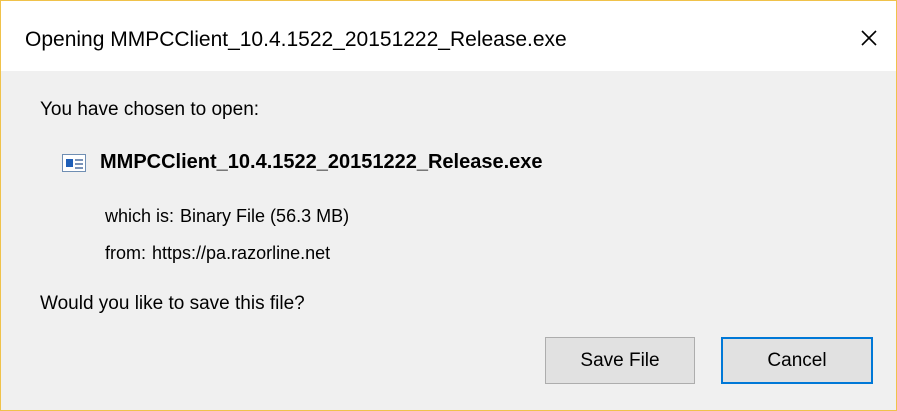 The width and height of the screenshot is (897, 411). I want to click on close-icon, so click(869, 38).